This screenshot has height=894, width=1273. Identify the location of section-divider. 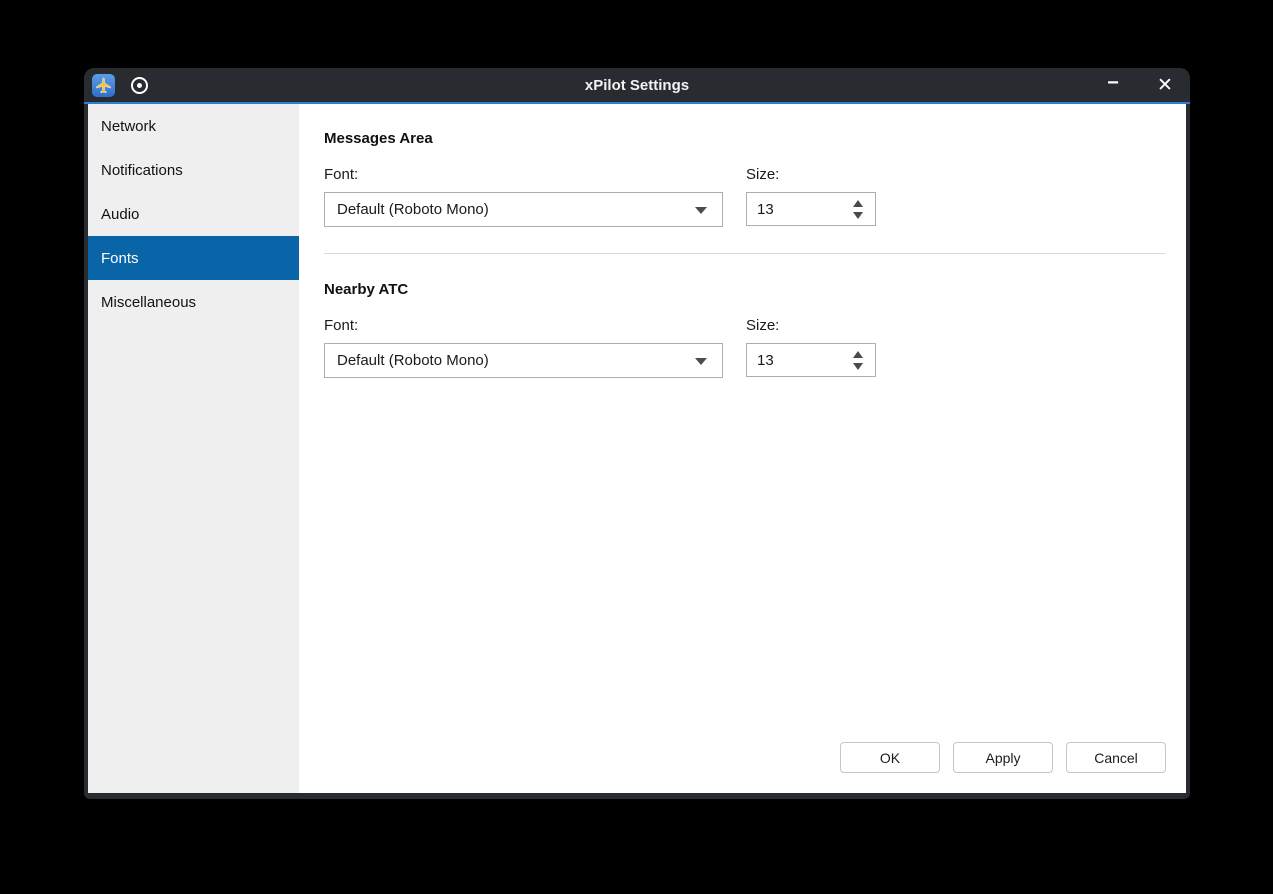
(744, 253).